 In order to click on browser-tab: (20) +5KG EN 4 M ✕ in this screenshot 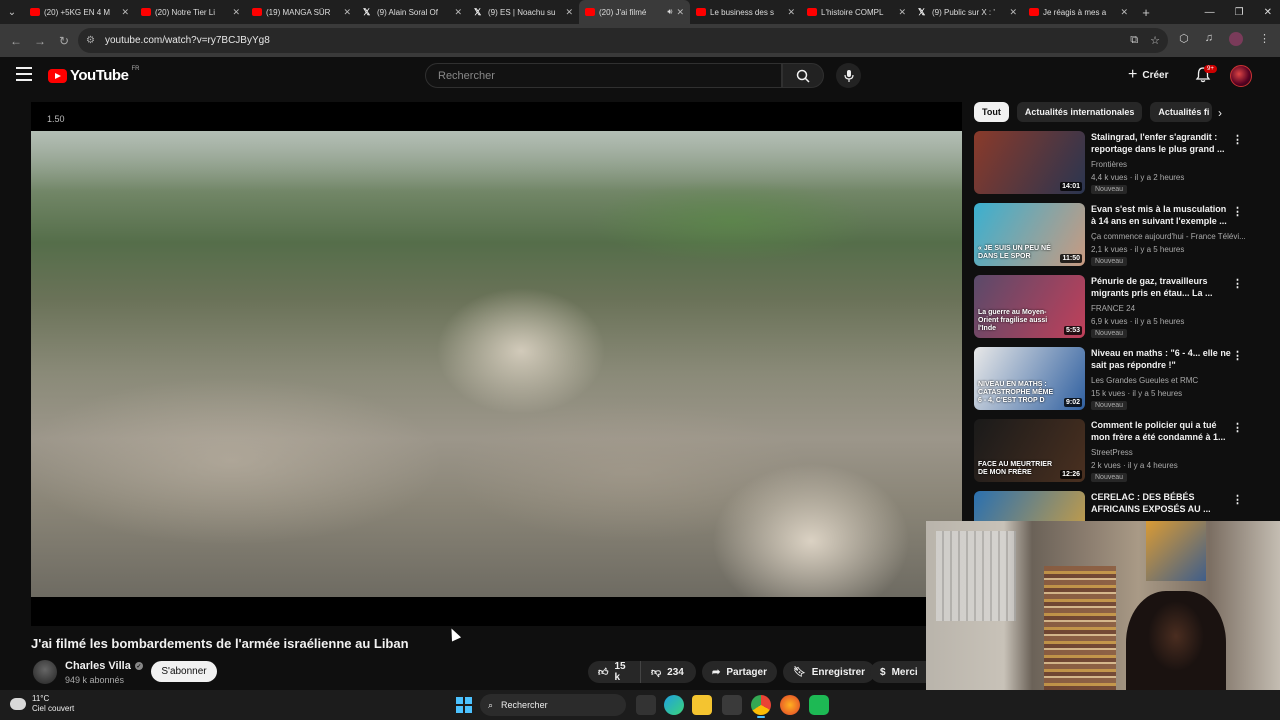, I will do `click(79, 12)`.